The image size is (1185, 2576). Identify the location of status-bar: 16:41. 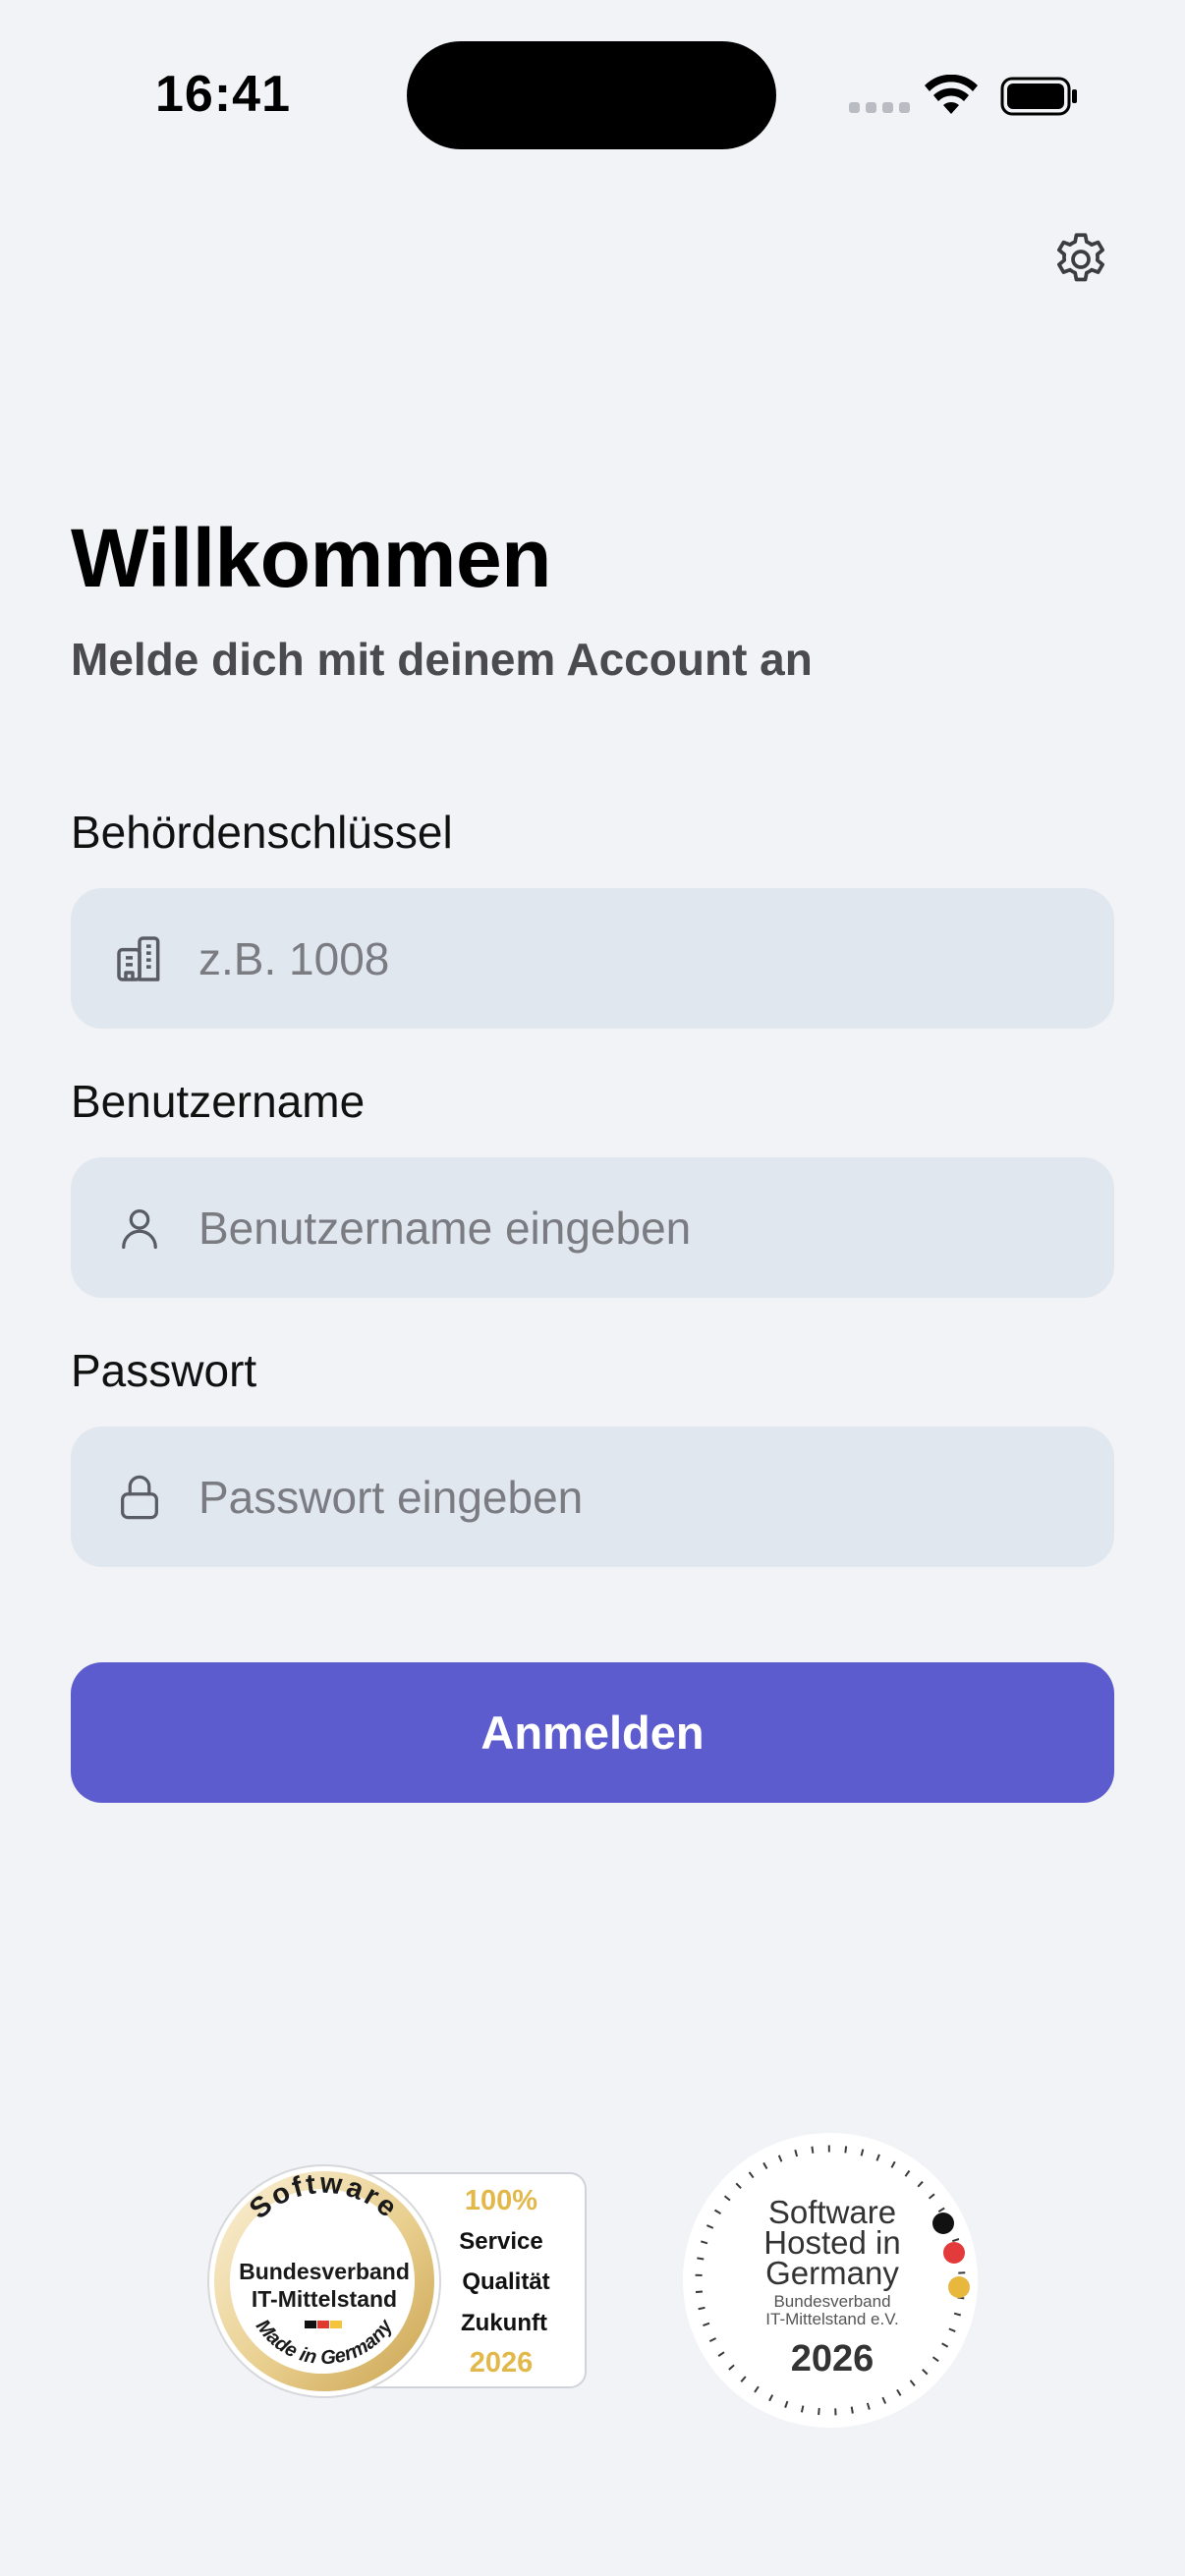
(592, 93).